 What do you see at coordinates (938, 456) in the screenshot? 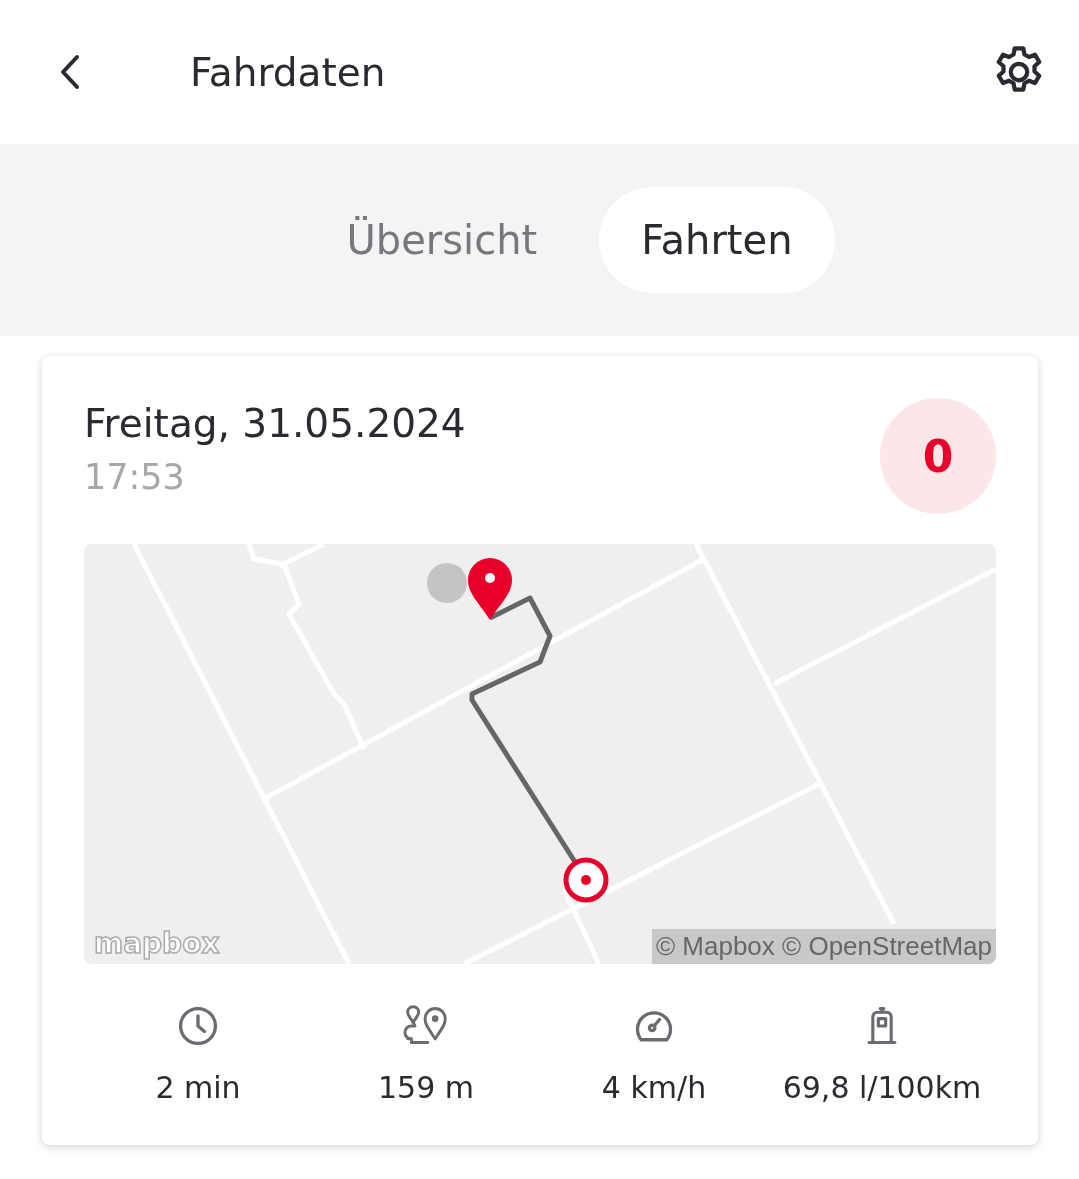
I see `score-badge: 0` at bounding box center [938, 456].